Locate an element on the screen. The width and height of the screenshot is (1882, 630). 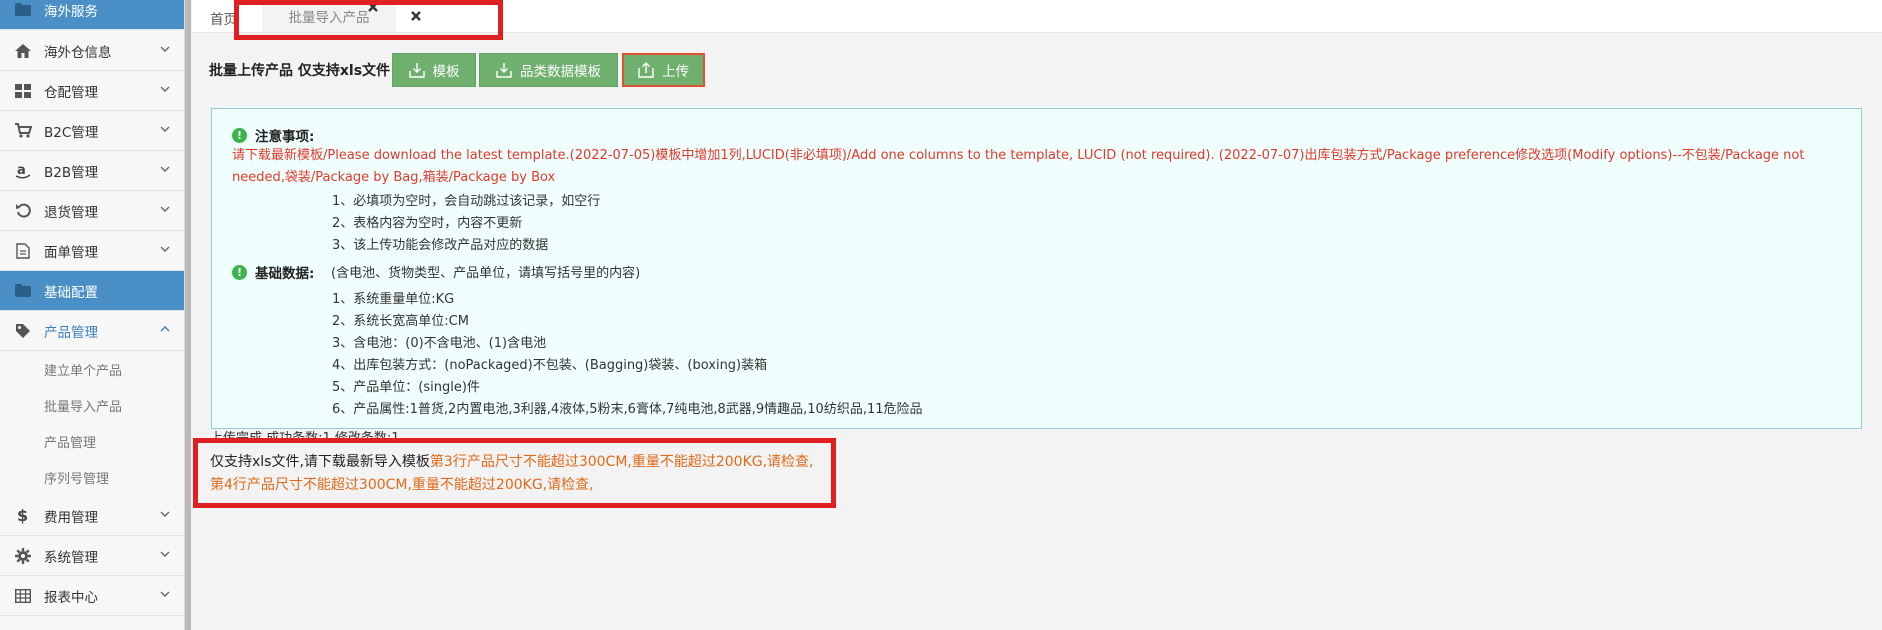
sidebar-item-label: B2B管理 is located at coordinates (71, 172).